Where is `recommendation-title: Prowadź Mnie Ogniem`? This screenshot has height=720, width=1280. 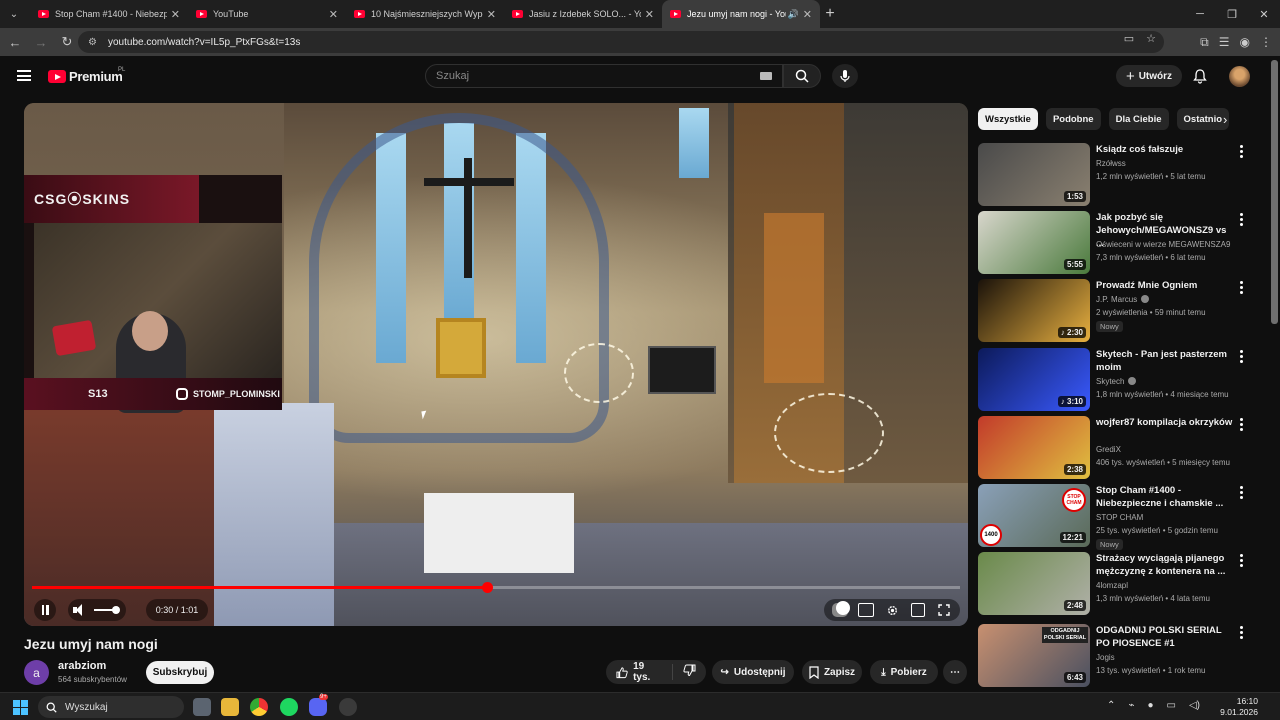 recommendation-title: Prowadź Mnie Ogniem is located at coordinates (1166, 285).